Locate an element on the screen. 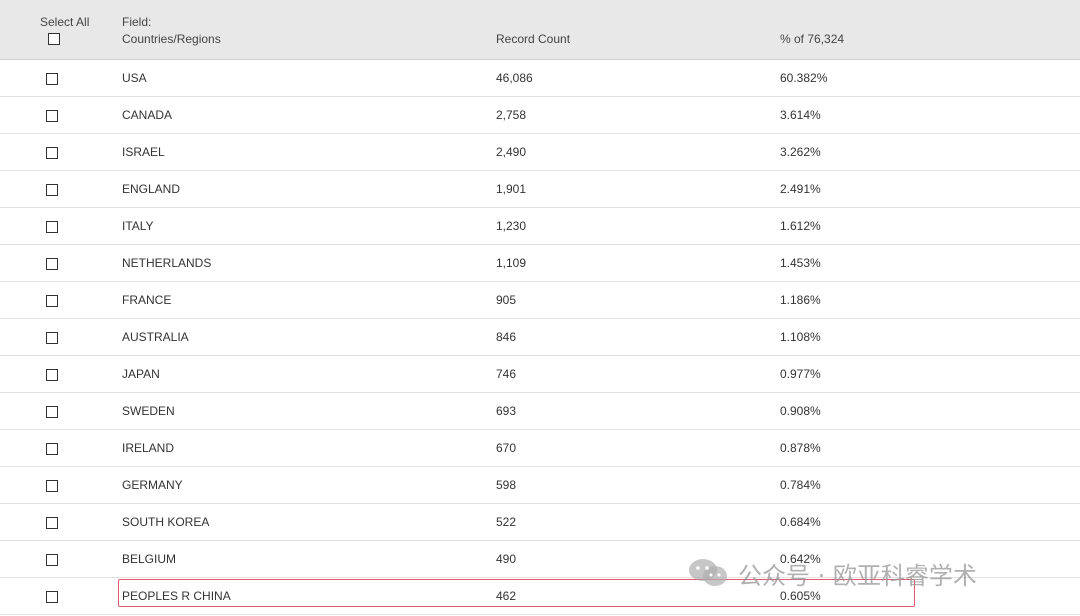 The image size is (1080, 616). country-cell: ITALY is located at coordinates (138, 226).